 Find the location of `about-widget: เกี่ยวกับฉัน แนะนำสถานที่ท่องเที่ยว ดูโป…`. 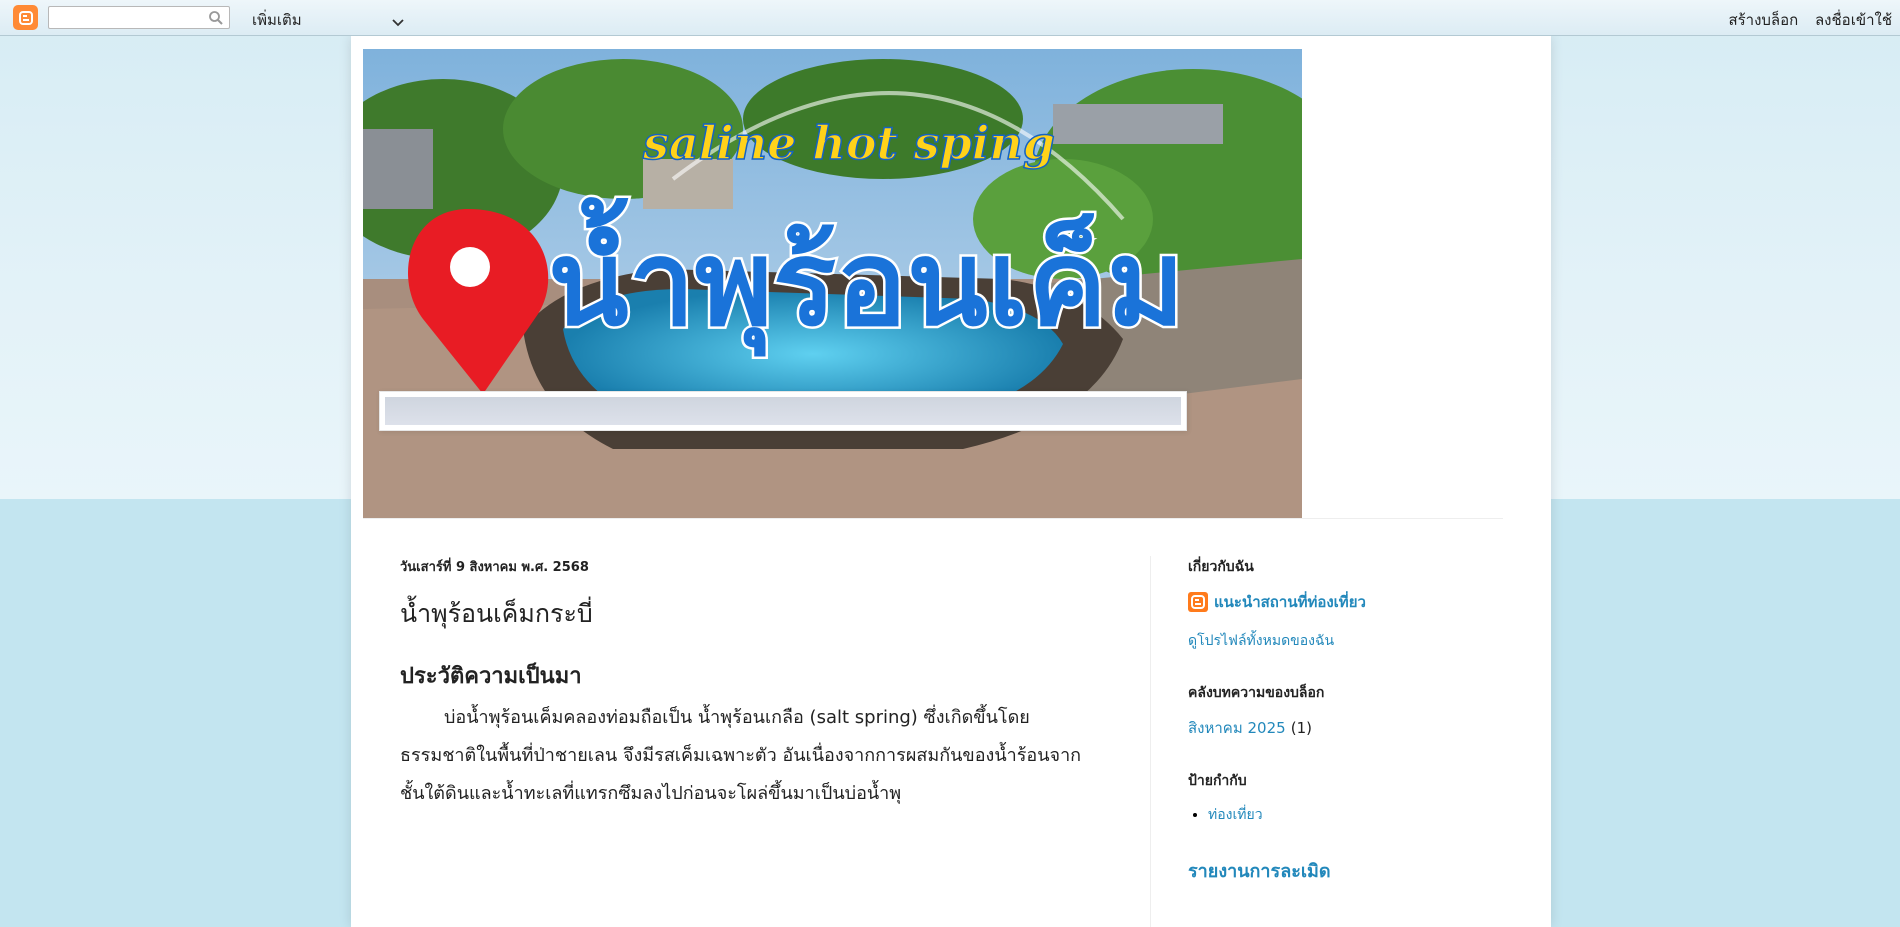

about-widget: เกี่ยวกับฉัน แนะนำสถานที่ท่องเที่ยว ดูโป… is located at coordinates (1353, 604).